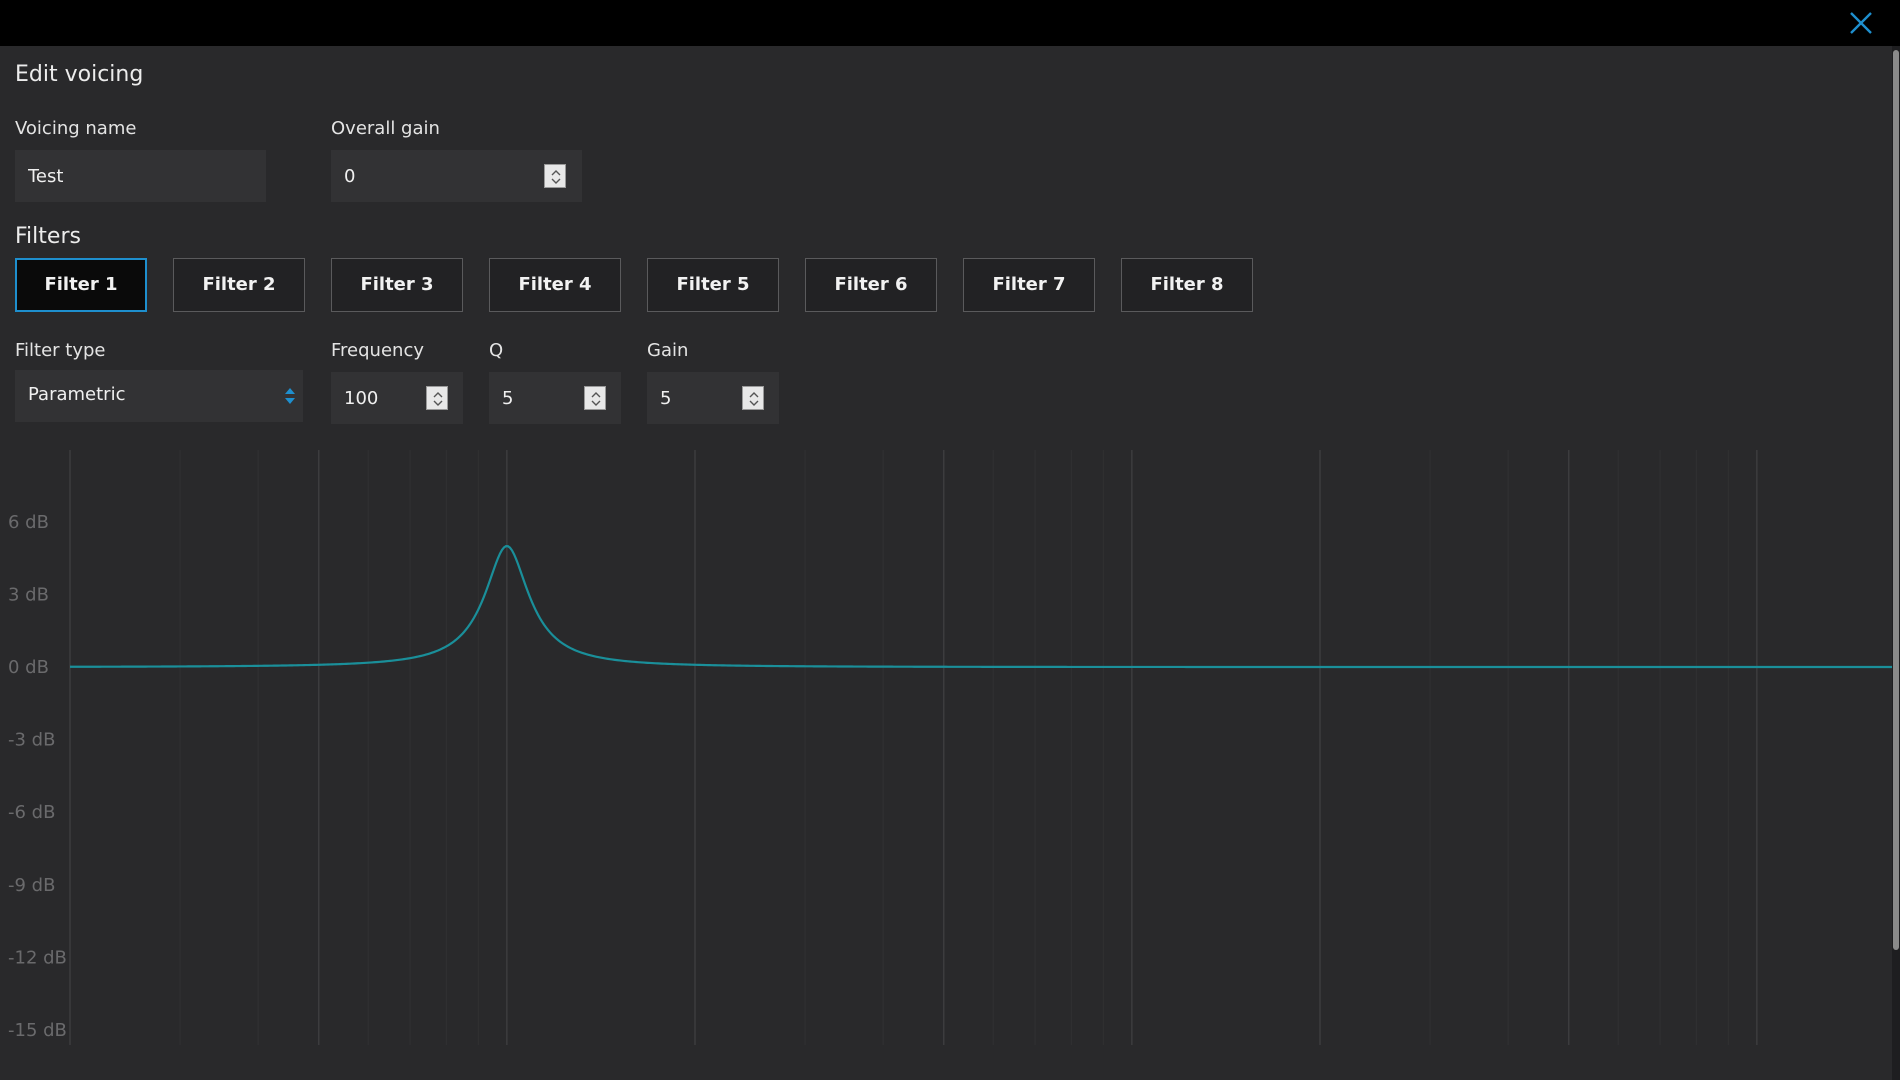 The width and height of the screenshot is (1900, 1080). What do you see at coordinates (31, 740) in the screenshot?
I see `y-tick-label: -3 dB` at bounding box center [31, 740].